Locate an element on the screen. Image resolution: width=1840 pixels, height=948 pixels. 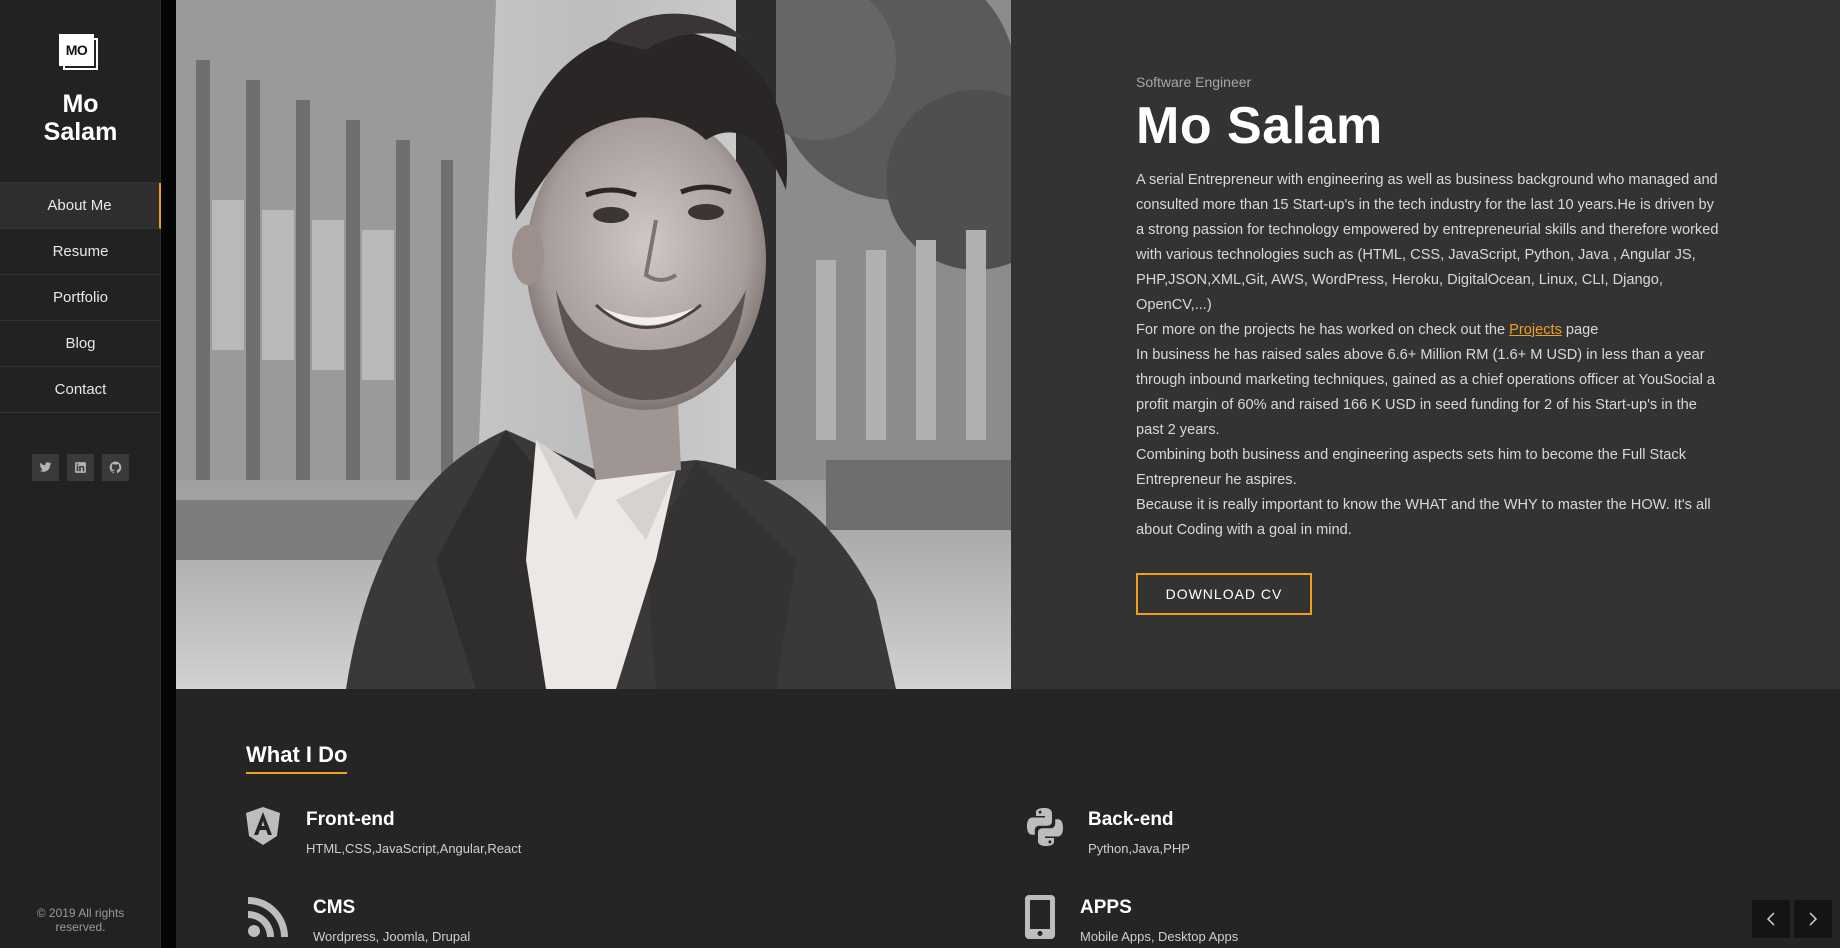
chevron-right-icon is located at coordinates (1813, 919).